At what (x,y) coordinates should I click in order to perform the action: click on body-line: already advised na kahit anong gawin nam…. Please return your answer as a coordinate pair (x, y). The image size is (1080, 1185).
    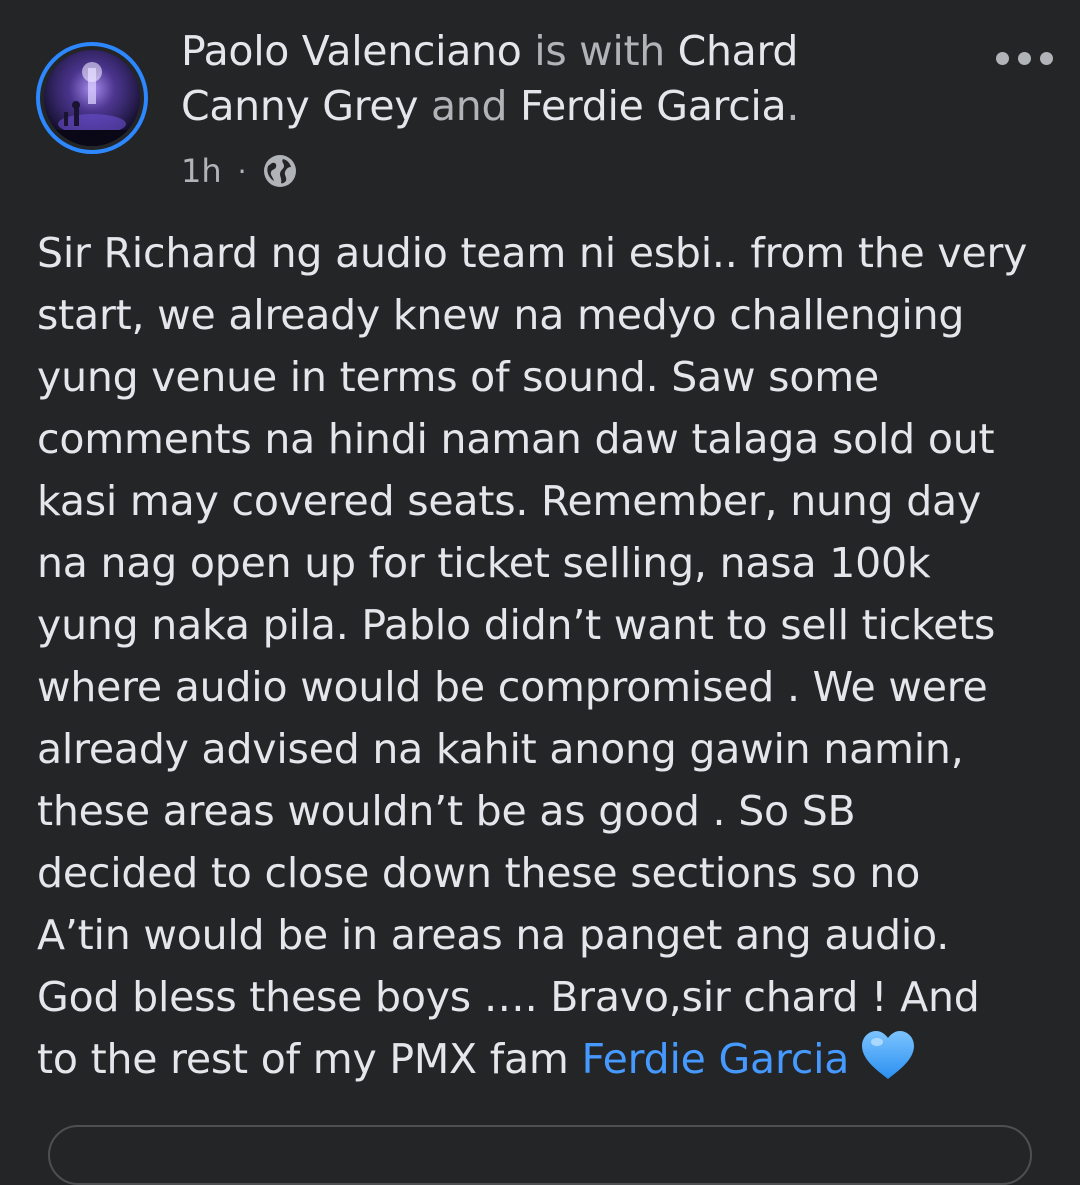
    Looking at the image, I should click on (500, 749).